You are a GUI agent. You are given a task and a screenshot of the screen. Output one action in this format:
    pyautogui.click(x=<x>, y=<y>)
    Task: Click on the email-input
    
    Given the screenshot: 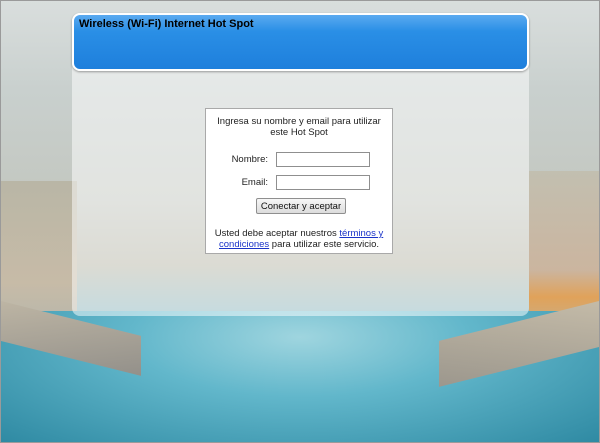 What is the action you would take?
    pyautogui.click(x=323, y=182)
    